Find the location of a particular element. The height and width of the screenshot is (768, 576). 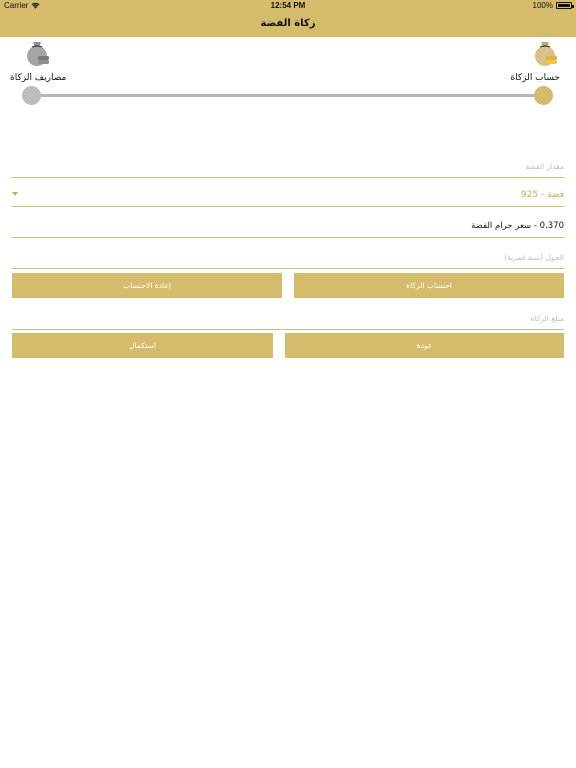

battery-percent: 100% is located at coordinates (542, 5).